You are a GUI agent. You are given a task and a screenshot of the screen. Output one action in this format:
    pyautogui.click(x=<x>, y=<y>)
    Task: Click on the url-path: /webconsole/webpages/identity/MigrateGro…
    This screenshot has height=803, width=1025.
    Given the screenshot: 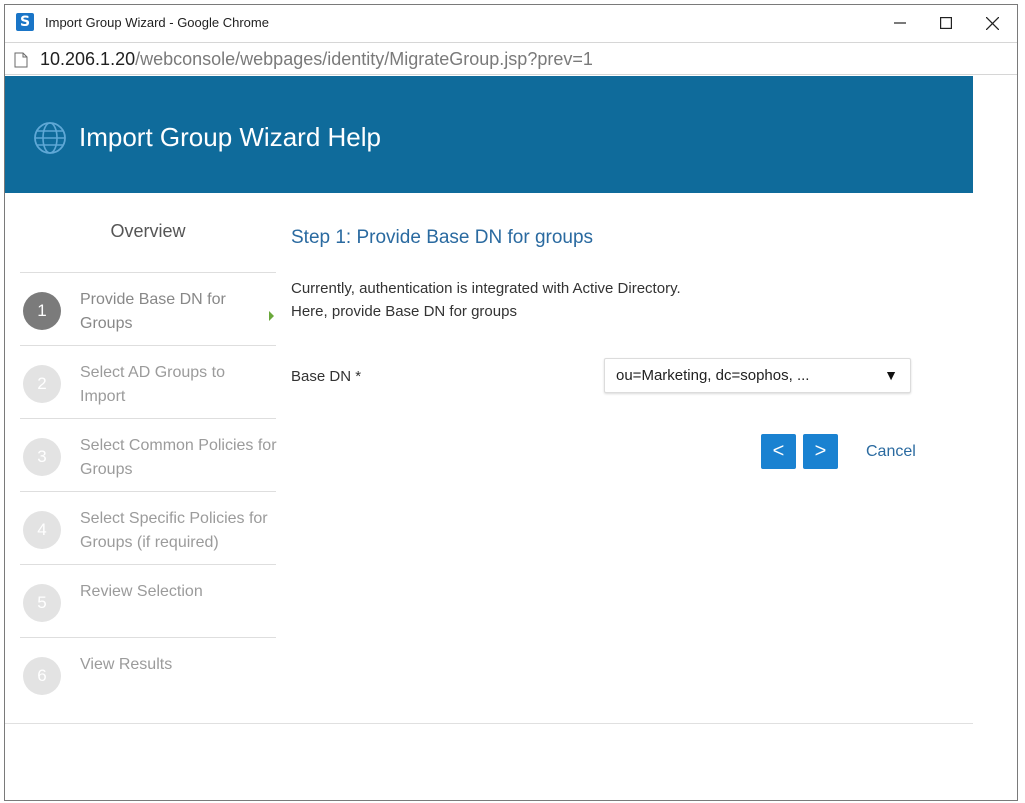 What is the action you would take?
    pyautogui.click(x=364, y=59)
    